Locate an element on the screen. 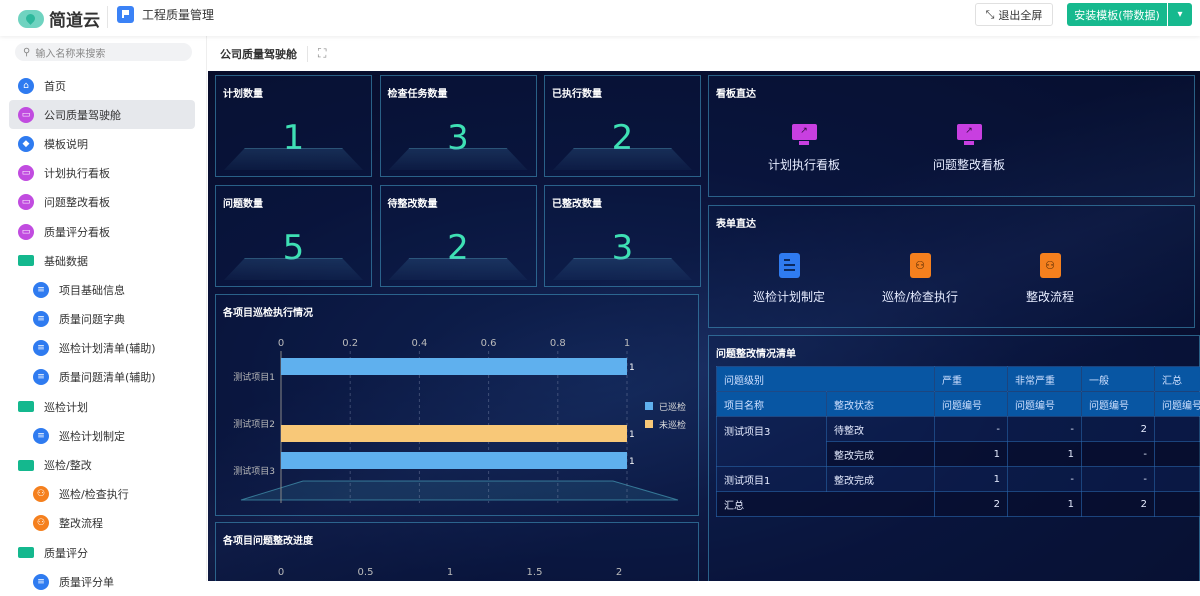 The width and height of the screenshot is (1200, 596). column-group-header: 严重 is located at coordinates (971, 379).